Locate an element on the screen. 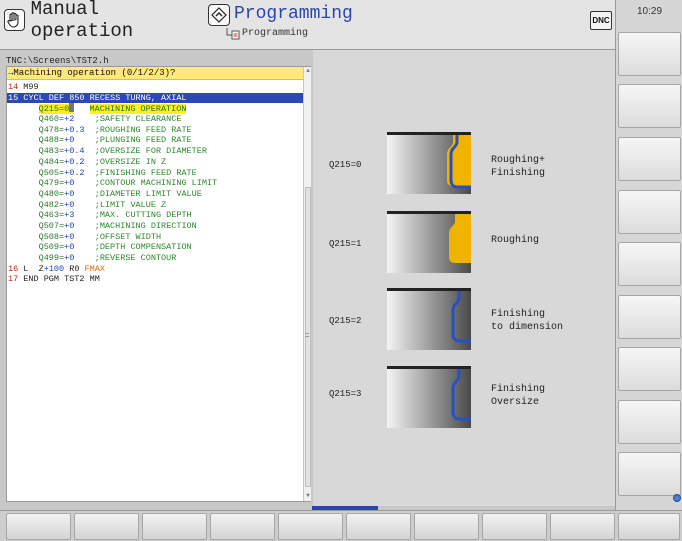 The height and width of the screenshot is (541, 682). option-label: Q215=1 is located at coordinates (345, 244).